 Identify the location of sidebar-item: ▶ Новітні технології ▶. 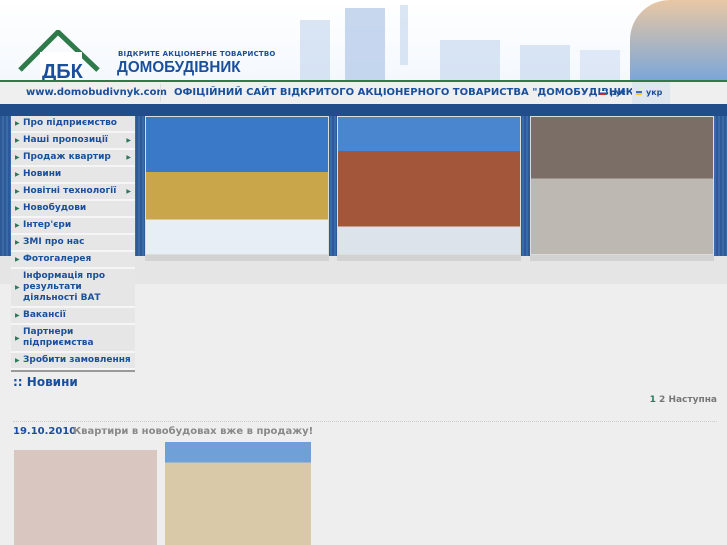
(73, 192).